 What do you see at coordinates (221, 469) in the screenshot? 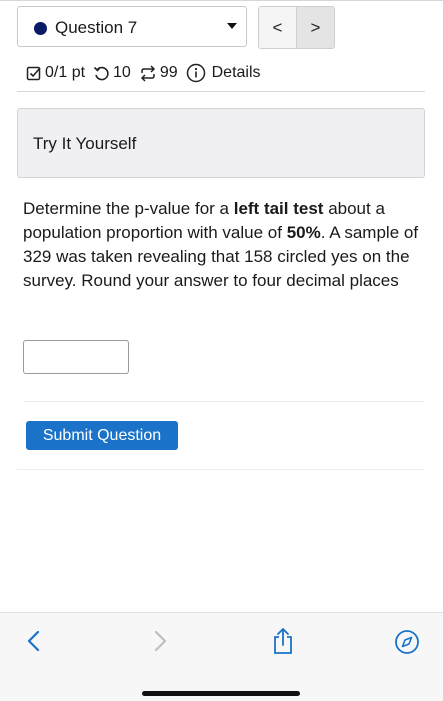
I see `submit-divider` at bounding box center [221, 469].